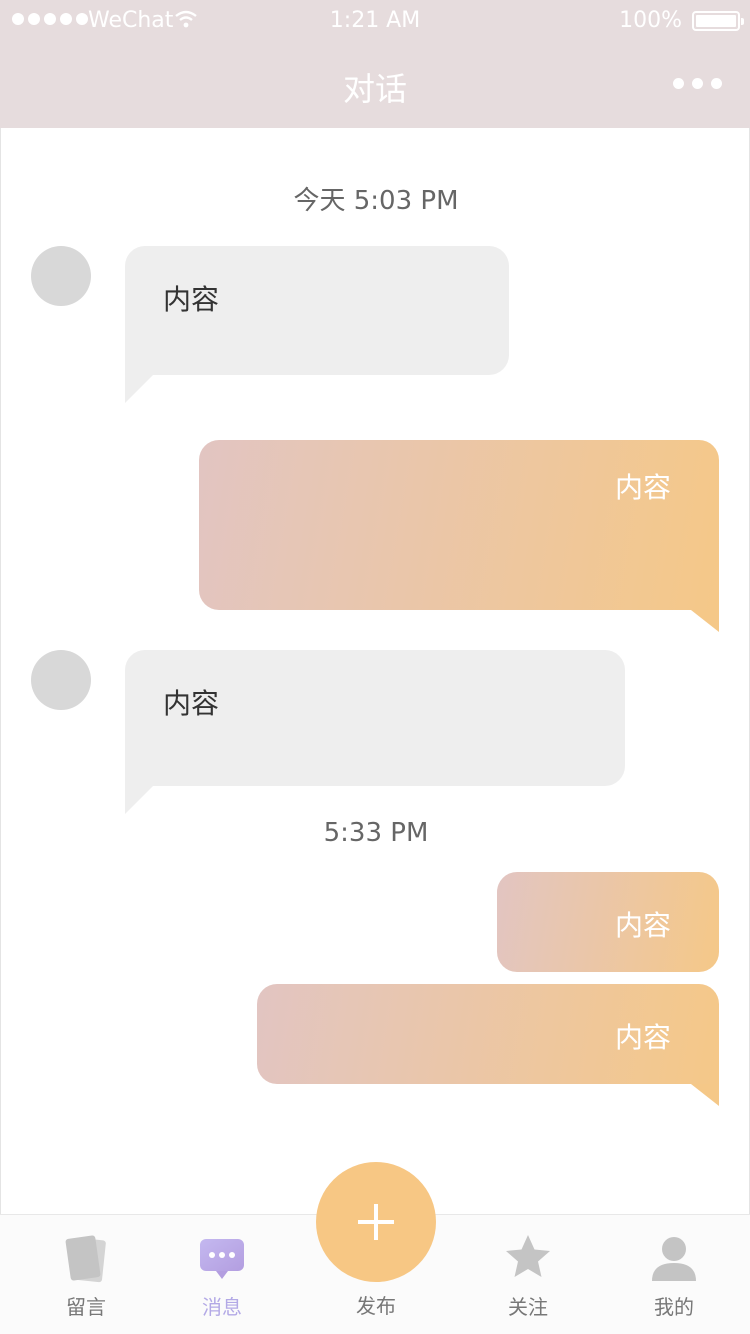 This screenshot has height=1334, width=750. I want to click on tab-label: 发布, so click(376, 1306).